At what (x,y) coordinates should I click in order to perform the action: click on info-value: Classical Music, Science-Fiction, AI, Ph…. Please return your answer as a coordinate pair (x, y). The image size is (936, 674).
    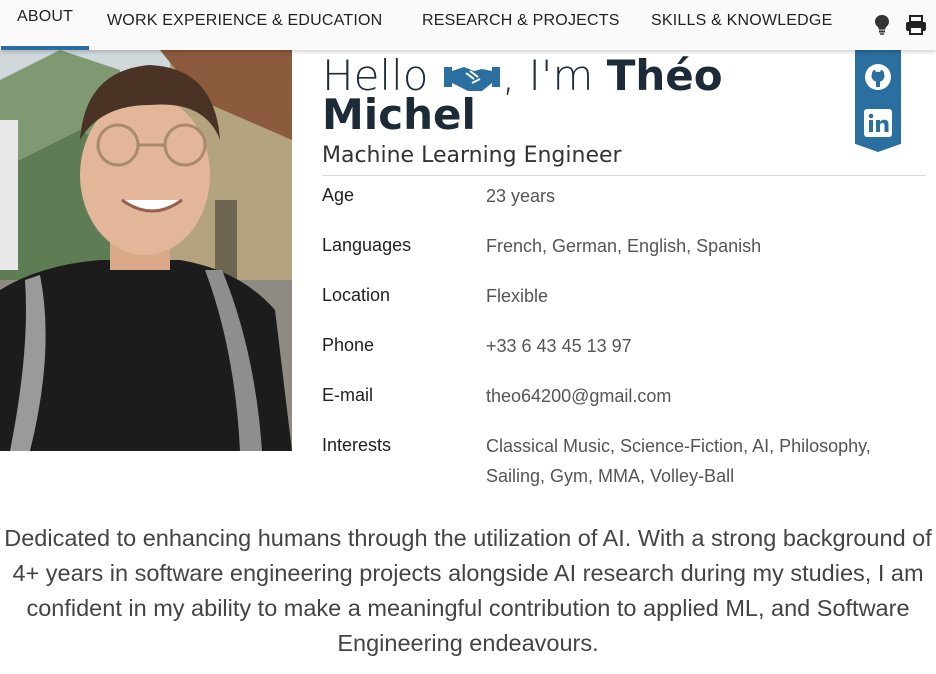
    Looking at the image, I should click on (678, 461).